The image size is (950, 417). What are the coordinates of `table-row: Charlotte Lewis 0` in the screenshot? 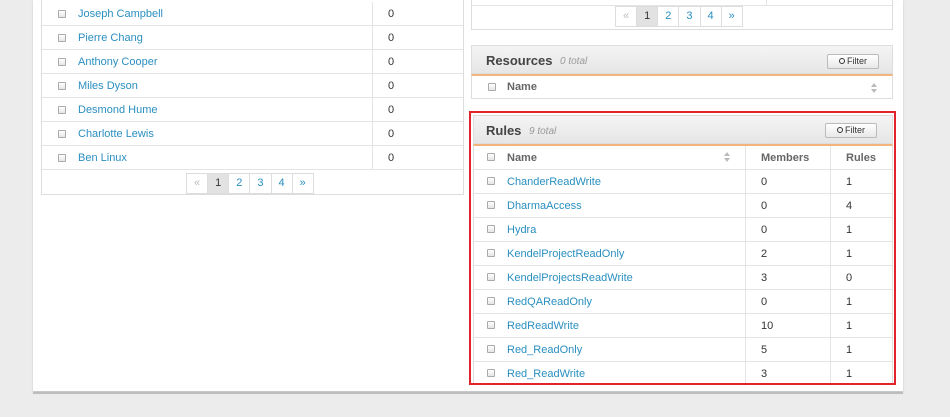 It's located at (252, 134).